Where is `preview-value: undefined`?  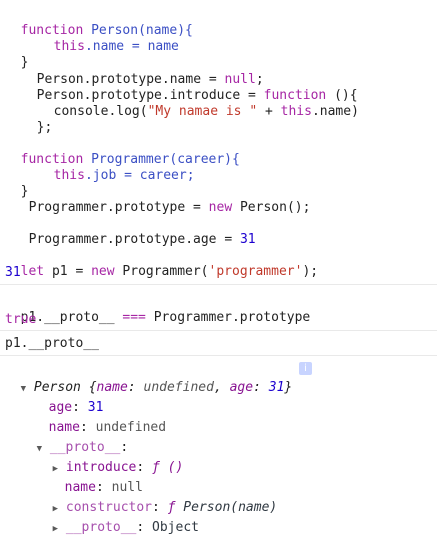
preview-value: undefined is located at coordinates (178, 387).